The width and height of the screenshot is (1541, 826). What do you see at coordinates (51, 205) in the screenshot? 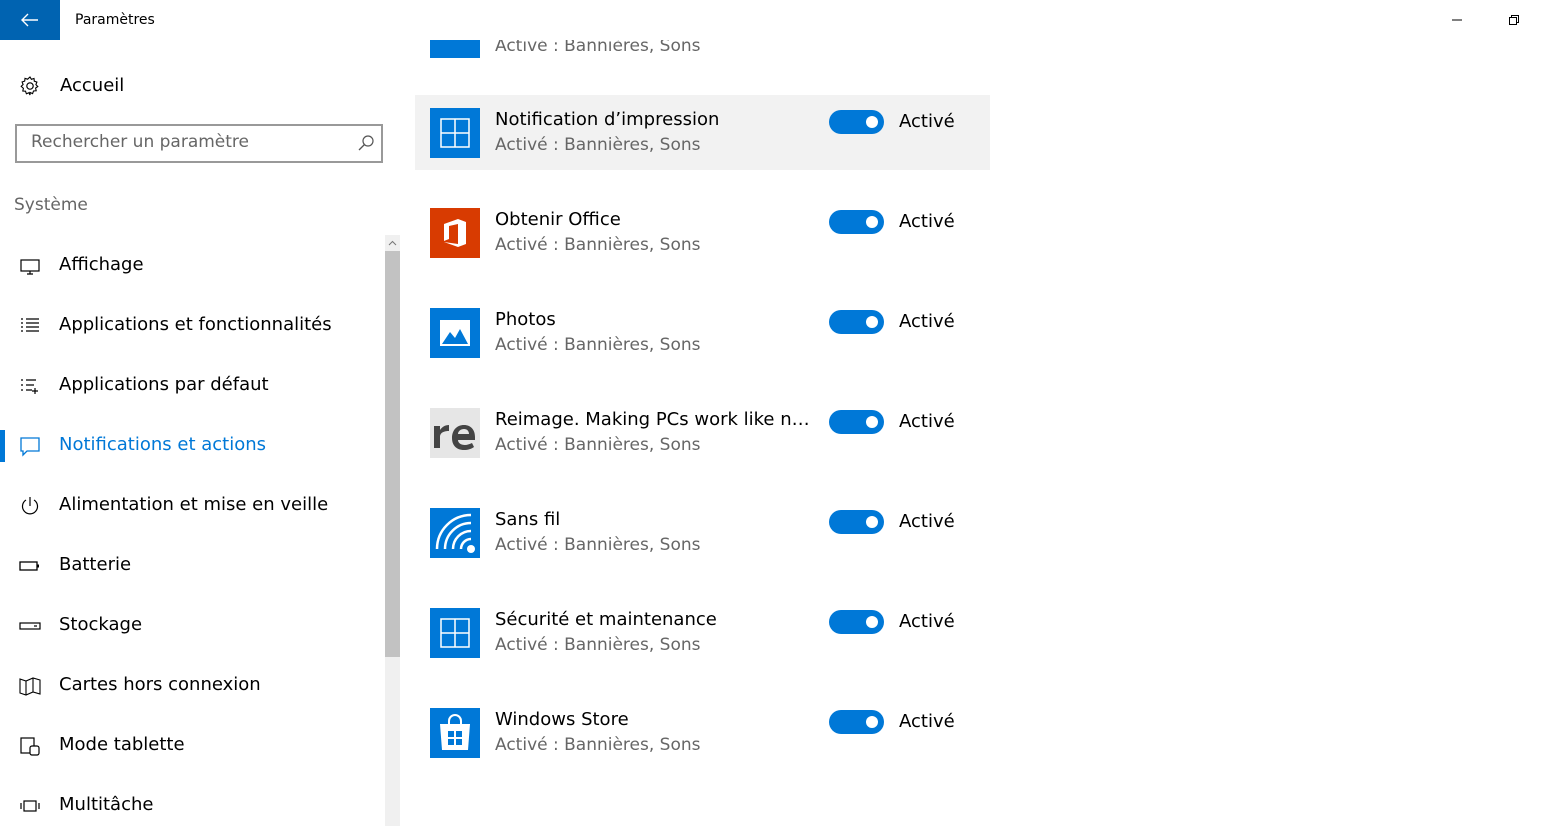
I see `section-header: Système` at bounding box center [51, 205].